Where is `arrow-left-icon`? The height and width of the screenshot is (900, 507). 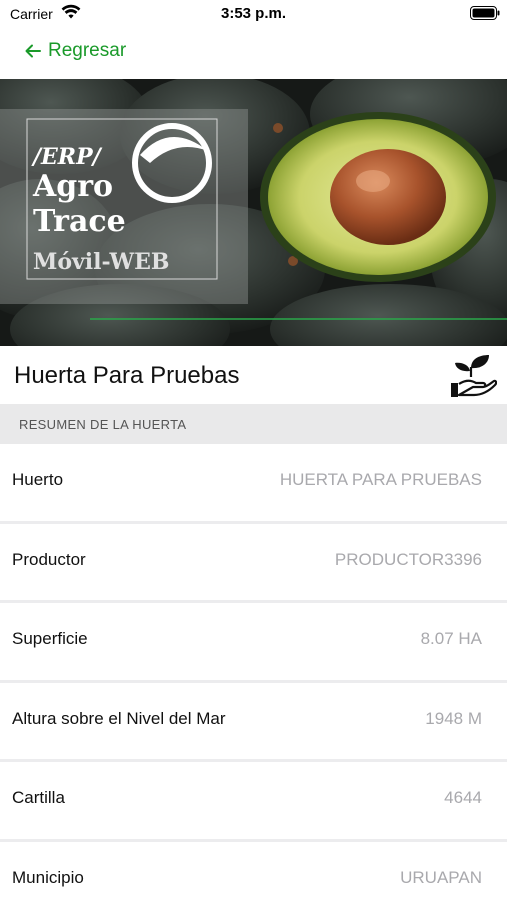 arrow-left-icon is located at coordinates (33, 51).